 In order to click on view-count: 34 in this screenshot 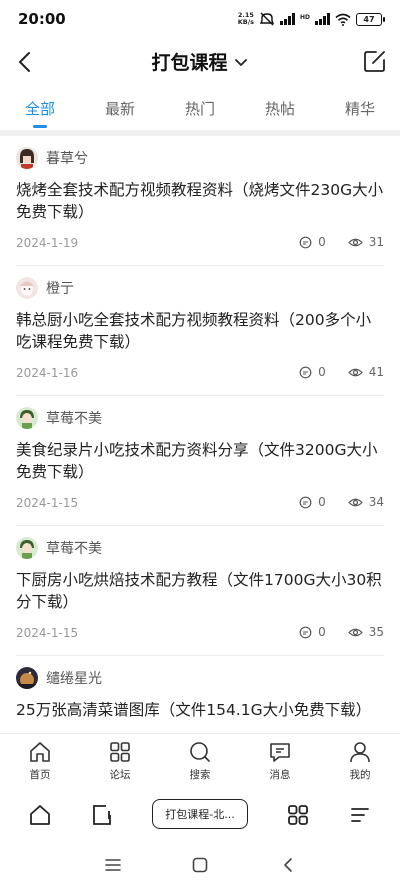, I will do `click(376, 502)`.